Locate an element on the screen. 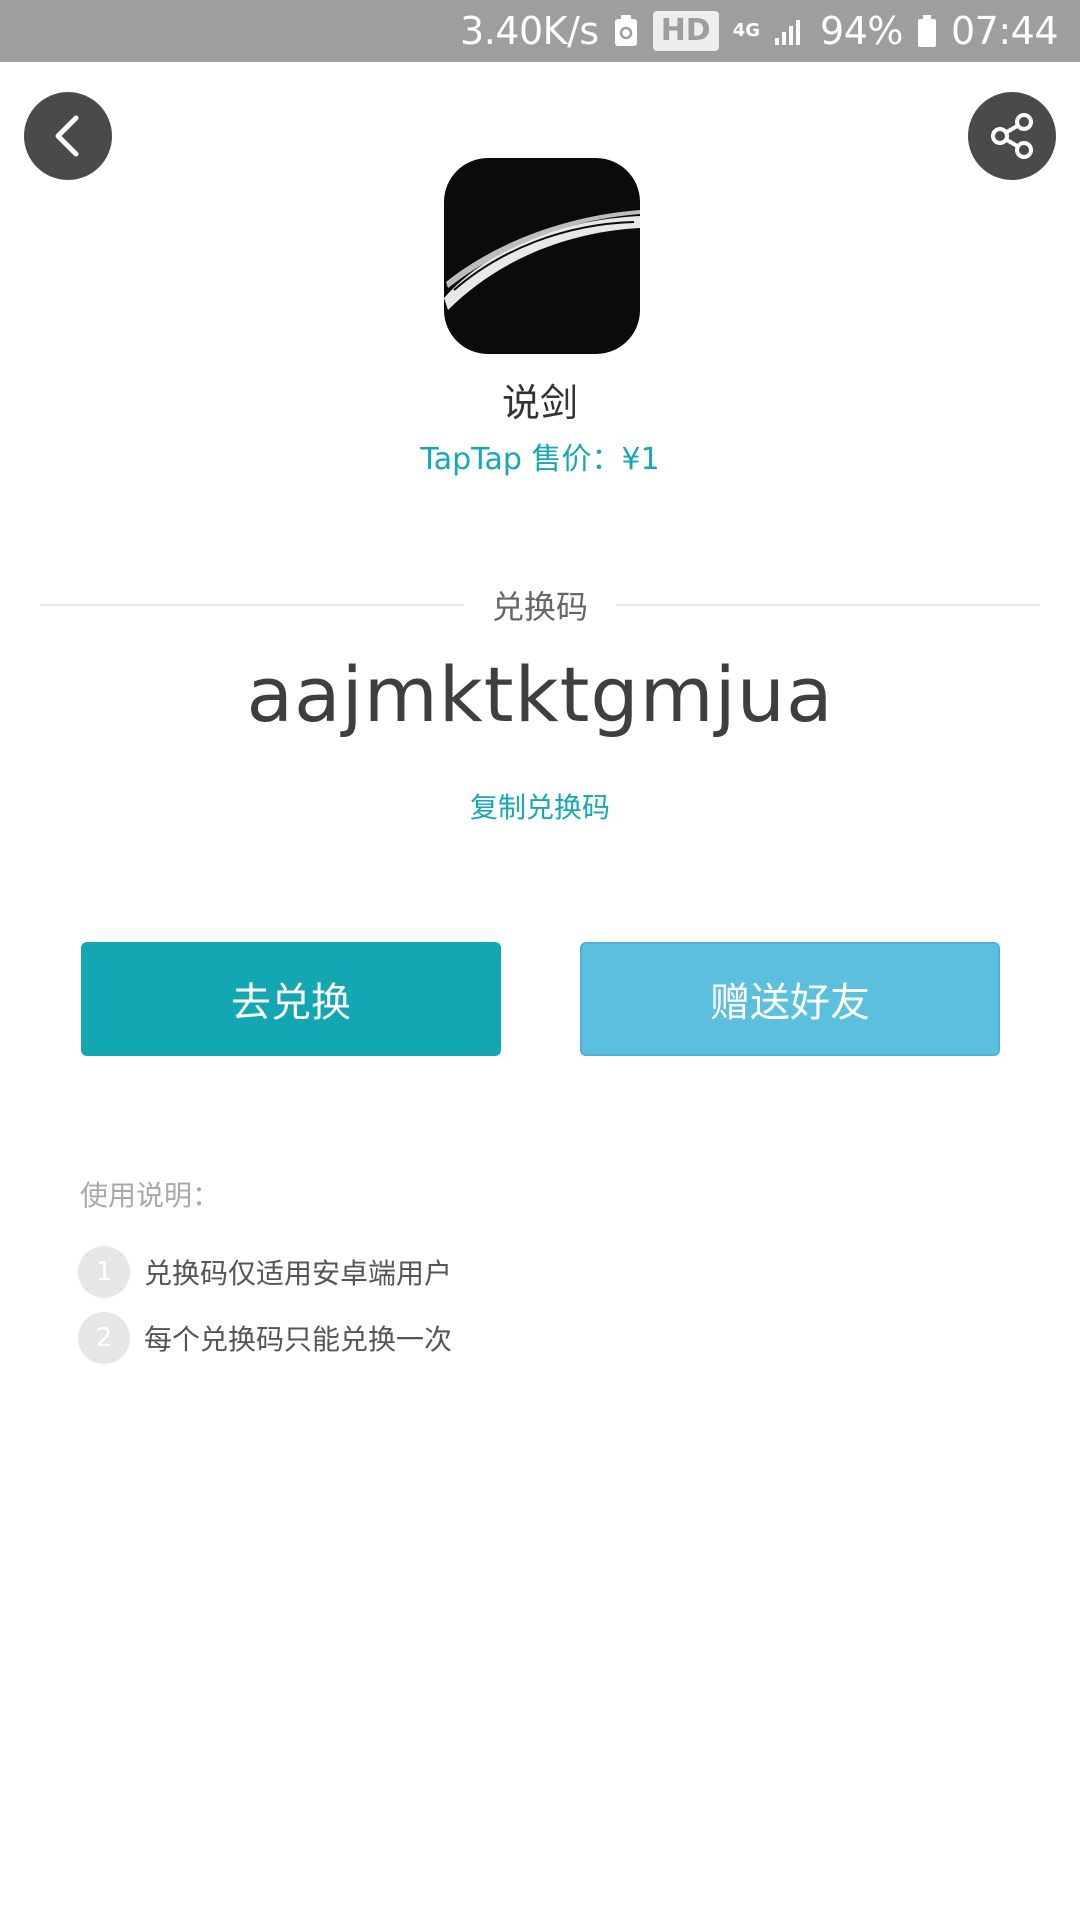 Image resolution: width=1080 pixels, height=1920 pixels. battery-icon is located at coordinates (927, 31).